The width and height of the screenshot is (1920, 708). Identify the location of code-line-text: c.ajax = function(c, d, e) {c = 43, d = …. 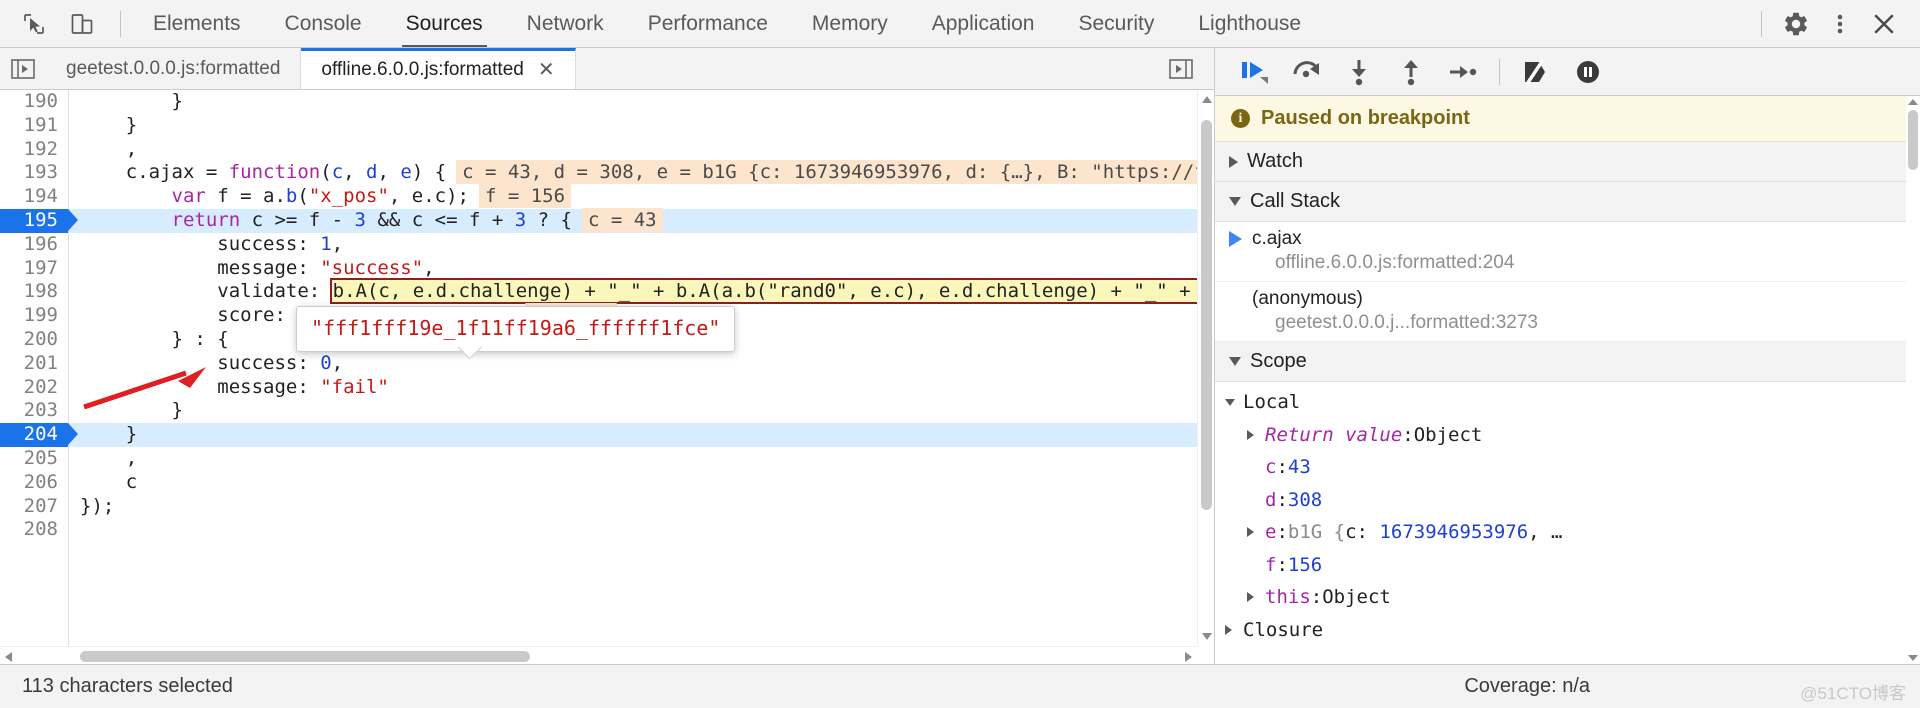
(641, 172).